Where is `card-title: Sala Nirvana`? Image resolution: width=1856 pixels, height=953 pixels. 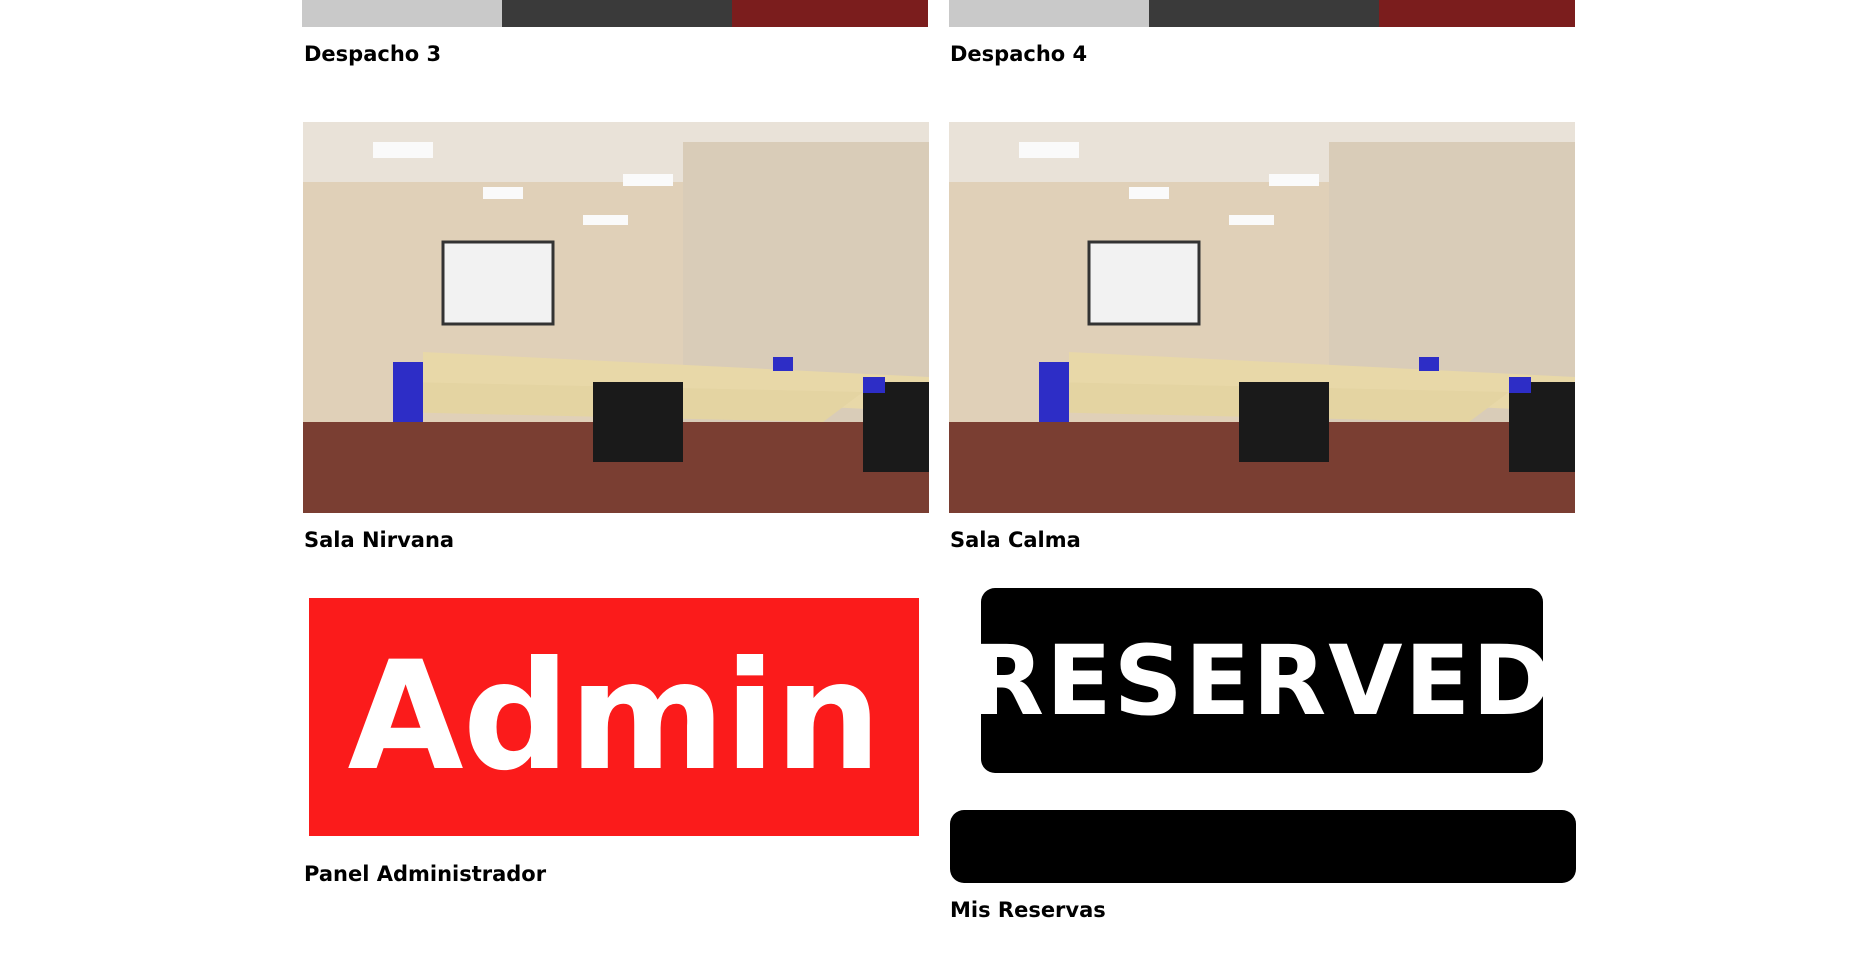
card-title: Sala Nirvana is located at coordinates (379, 540).